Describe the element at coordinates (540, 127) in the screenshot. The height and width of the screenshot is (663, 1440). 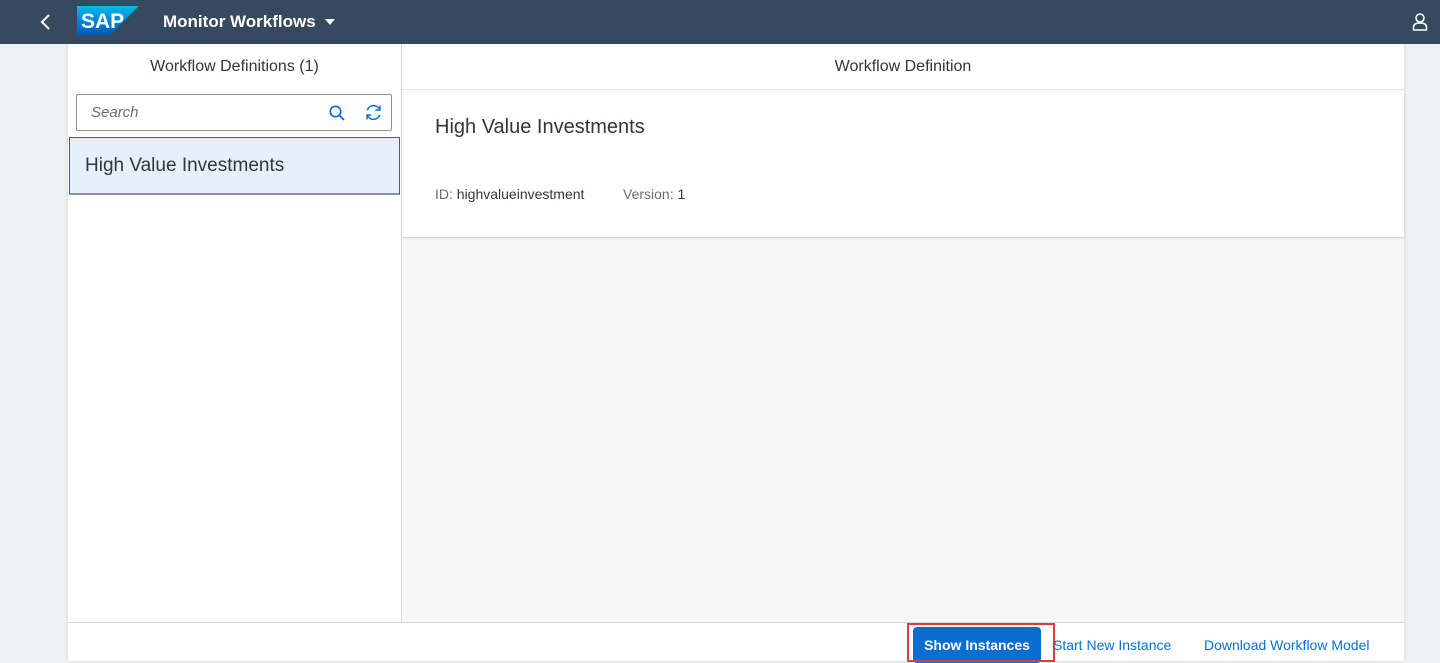
I see `object-title: High Value Investments` at that location.